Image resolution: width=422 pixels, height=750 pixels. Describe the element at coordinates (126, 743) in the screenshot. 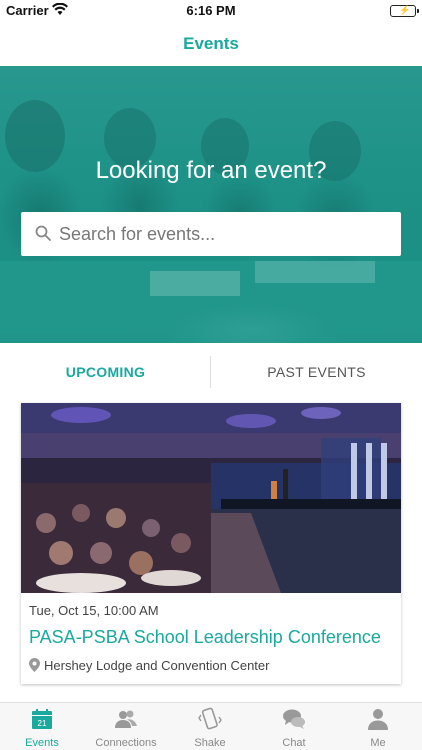

I see `tab-bar-label-connections: Connections` at that location.